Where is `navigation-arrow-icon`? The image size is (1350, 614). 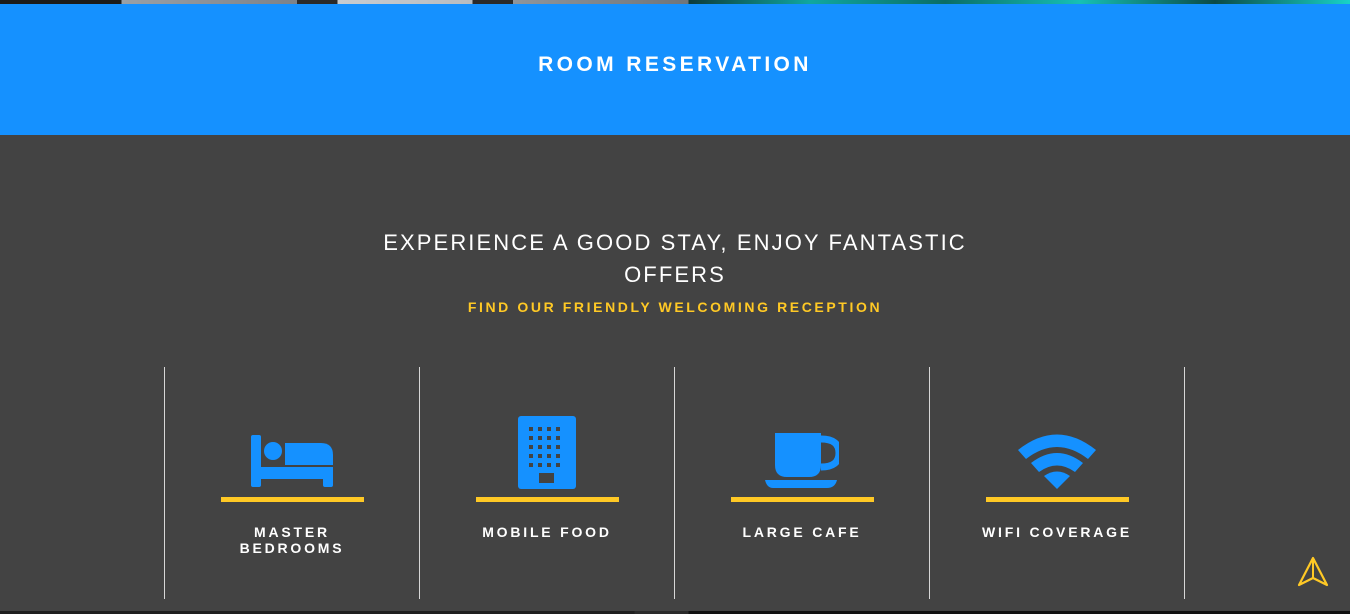
navigation-arrow-icon is located at coordinates (1313, 572).